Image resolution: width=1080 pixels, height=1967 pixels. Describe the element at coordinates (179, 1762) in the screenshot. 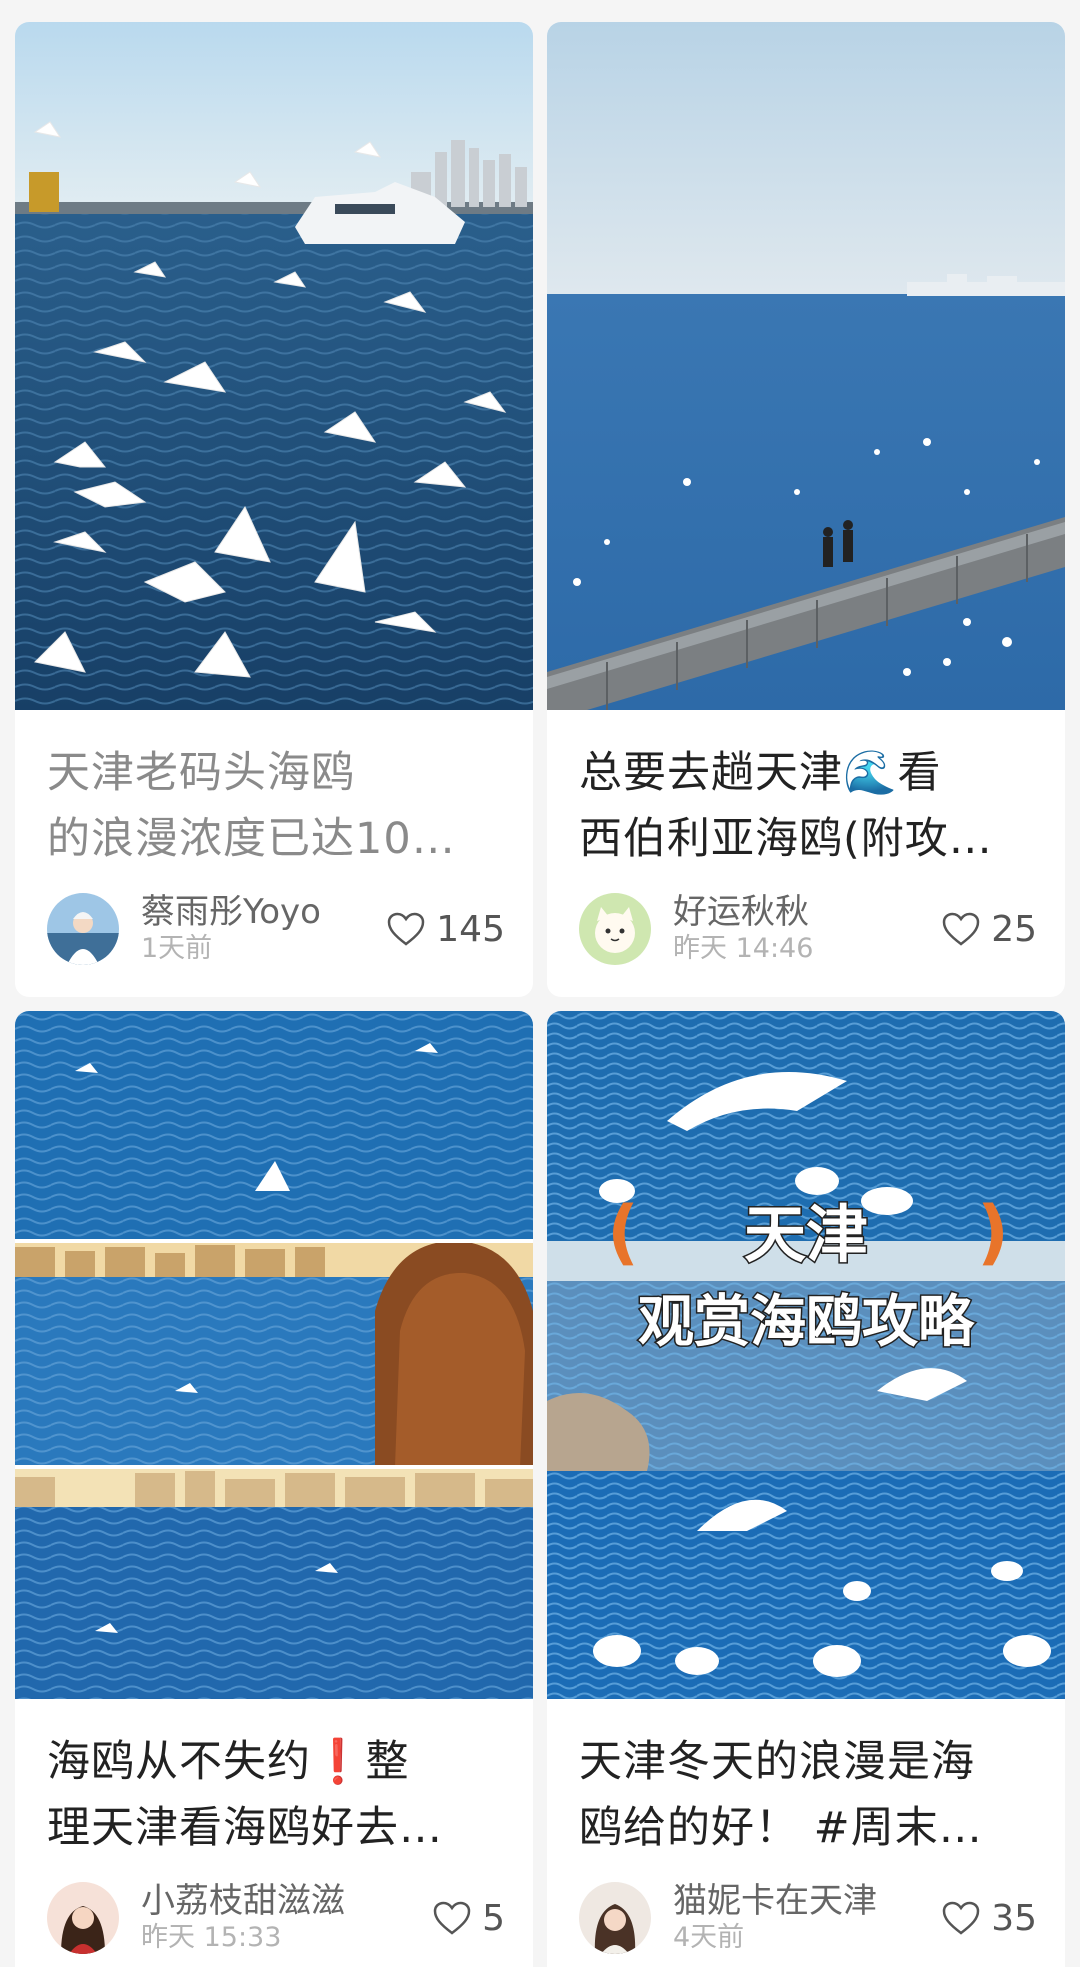

I see `title-text: 海鸥从不失约` at that location.